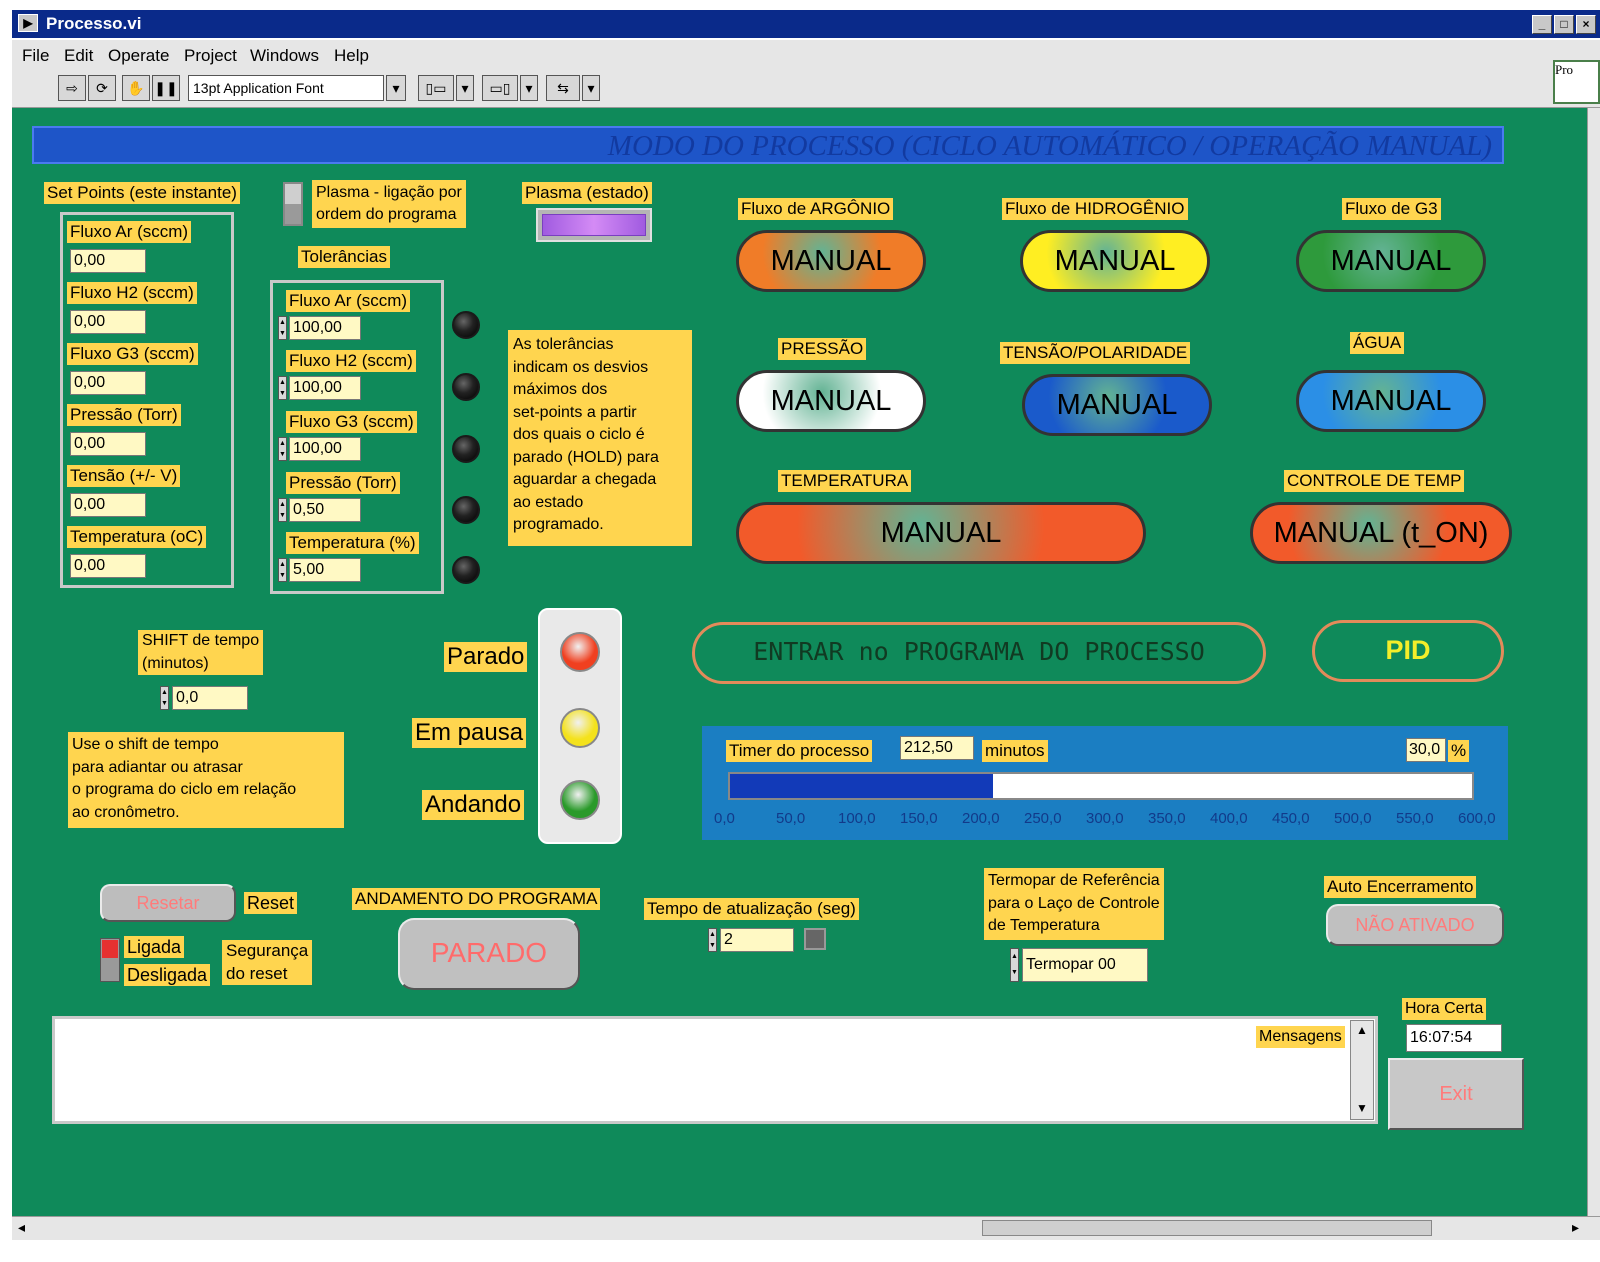 The width and height of the screenshot is (1600, 1262). Describe the element at coordinates (580, 652) in the screenshot. I see `stopped-lamp` at that location.